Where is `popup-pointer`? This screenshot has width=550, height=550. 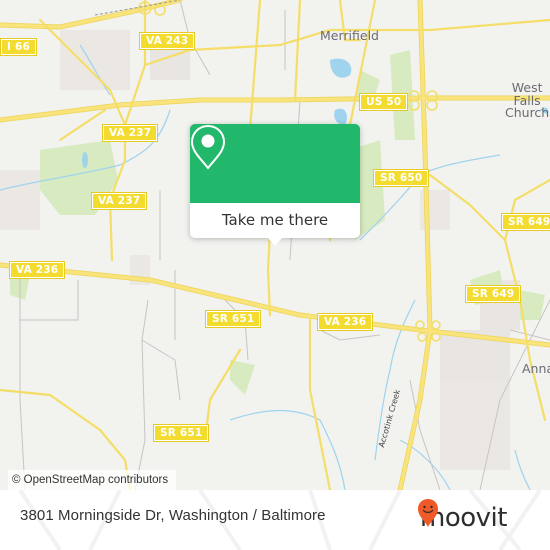 popup-pointer is located at coordinates (275, 241).